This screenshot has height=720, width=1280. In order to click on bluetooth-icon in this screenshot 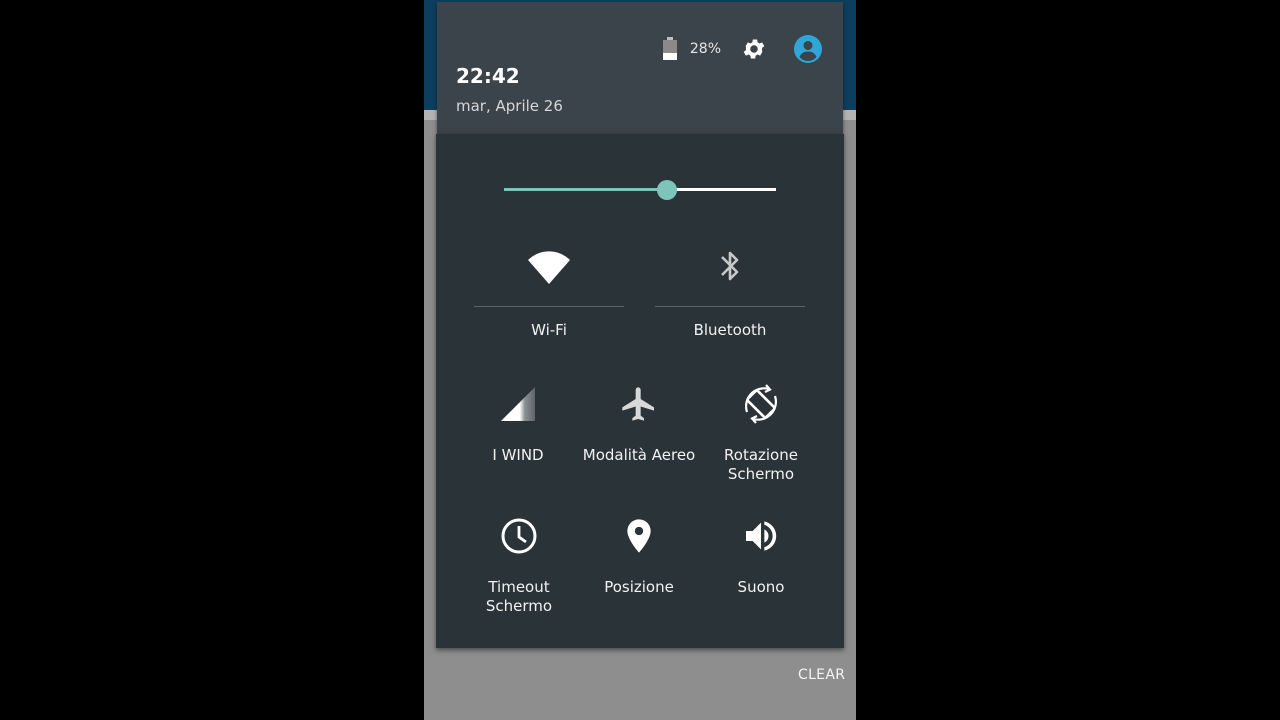, I will do `click(730, 266)`.